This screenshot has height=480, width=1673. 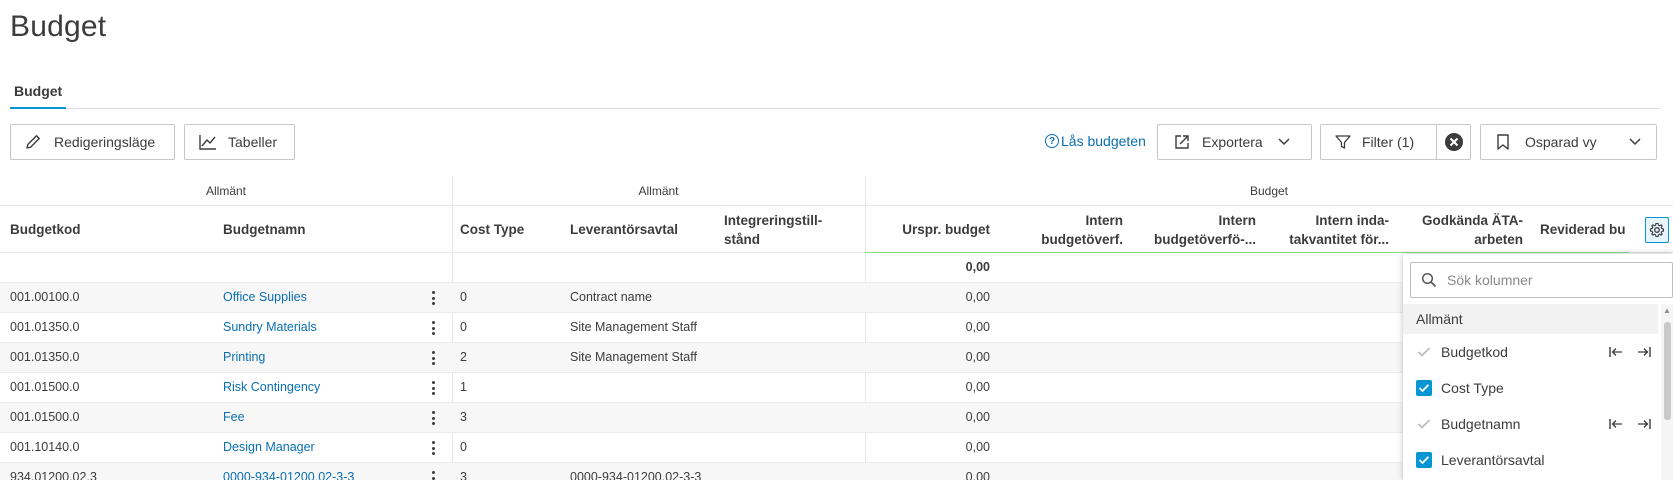 I want to click on pin-controls, so click(x=1630, y=352).